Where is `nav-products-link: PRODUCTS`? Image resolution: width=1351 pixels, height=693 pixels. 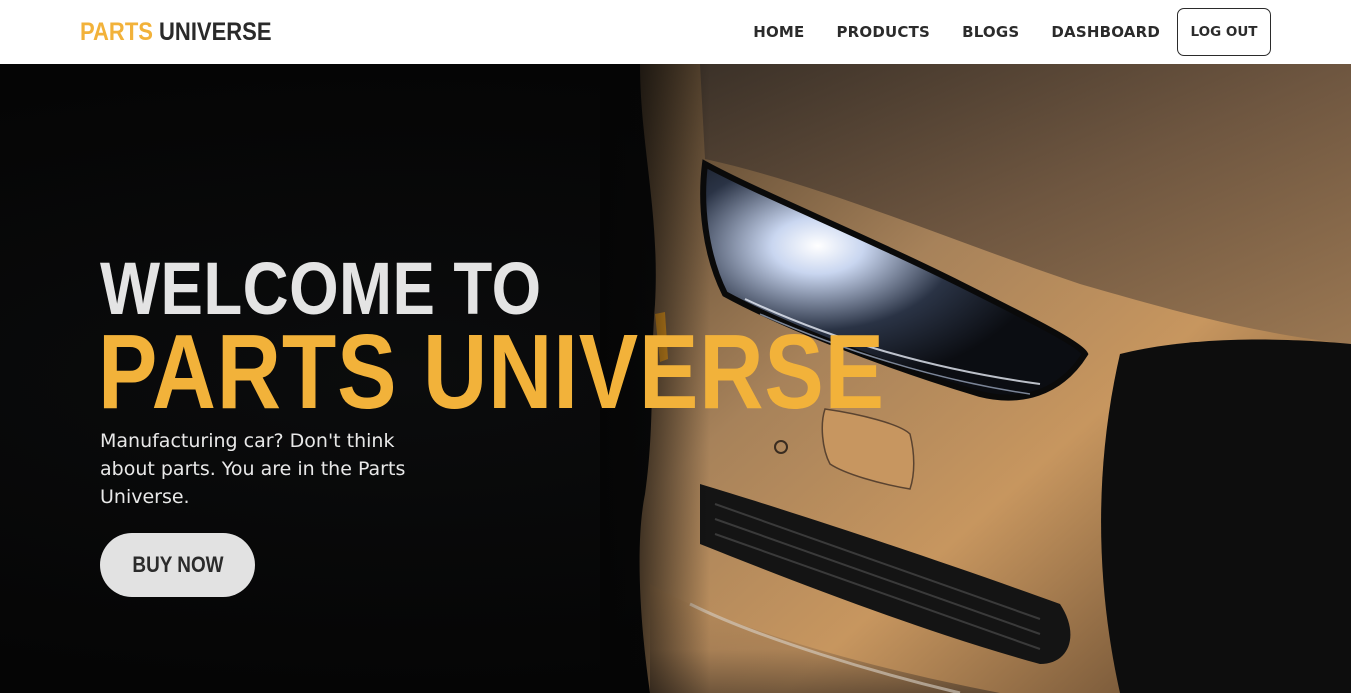 nav-products-link: PRODUCTS is located at coordinates (883, 32).